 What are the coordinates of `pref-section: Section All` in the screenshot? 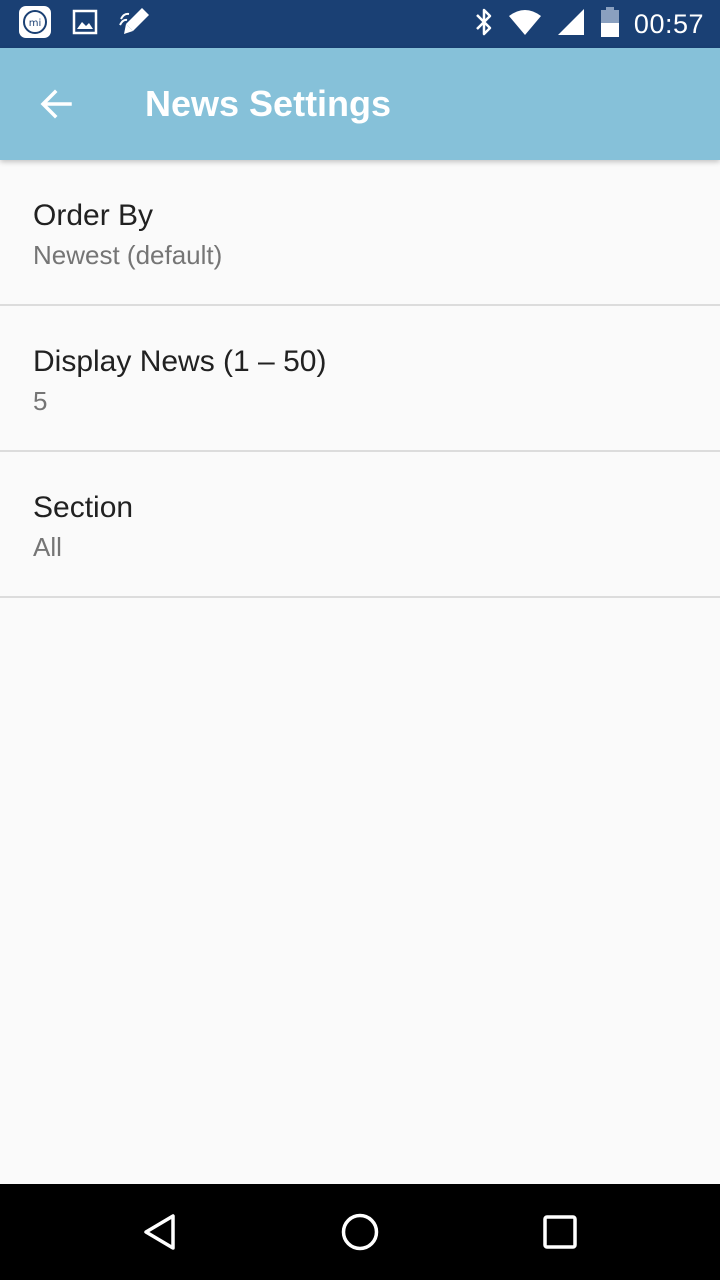 It's located at (360, 525).